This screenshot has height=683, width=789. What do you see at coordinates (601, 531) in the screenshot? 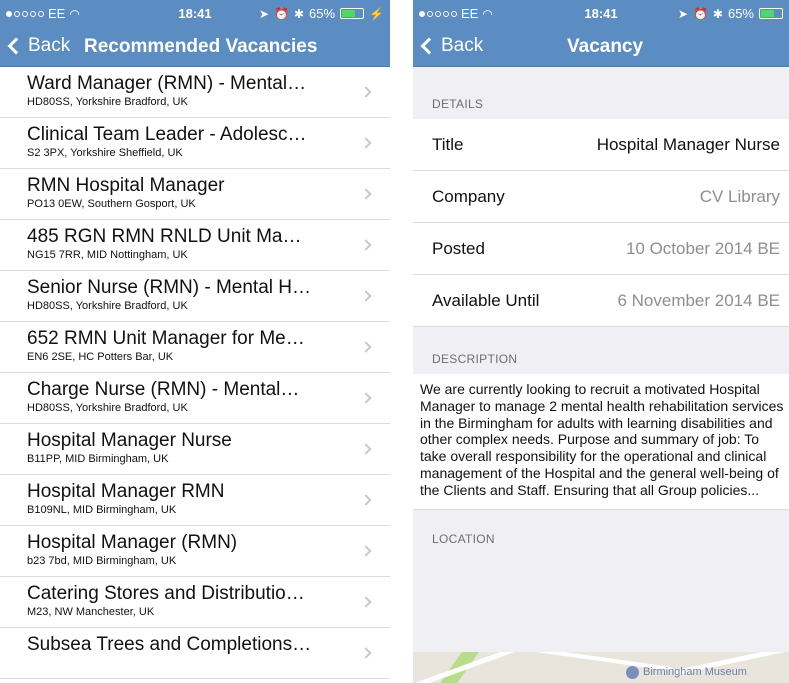
I see `location-section-header: LOCATION` at bounding box center [601, 531].